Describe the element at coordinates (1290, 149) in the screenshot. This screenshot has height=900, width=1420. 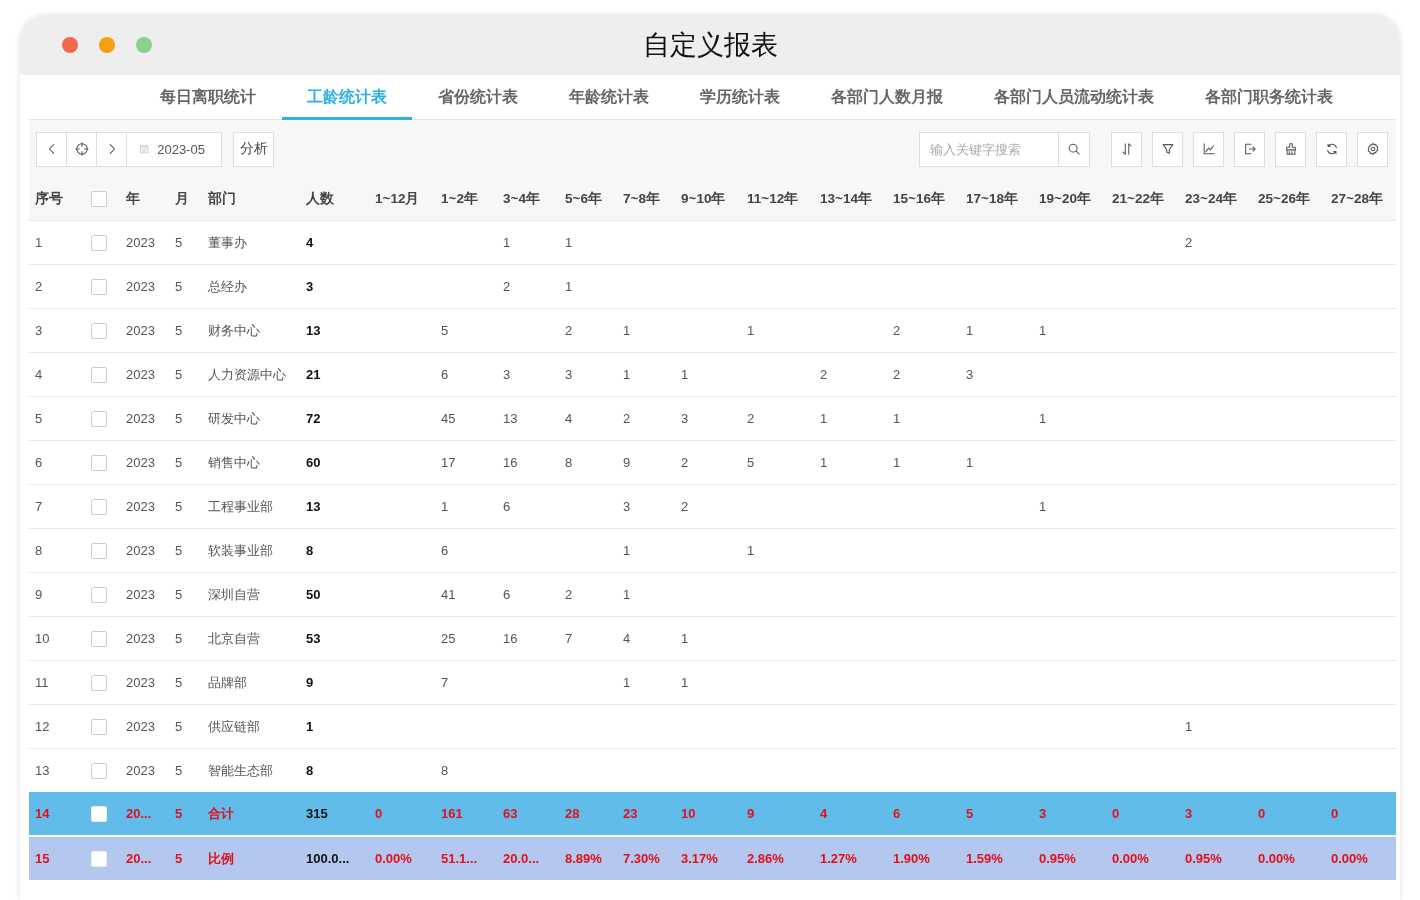
I see `clear-button` at that location.